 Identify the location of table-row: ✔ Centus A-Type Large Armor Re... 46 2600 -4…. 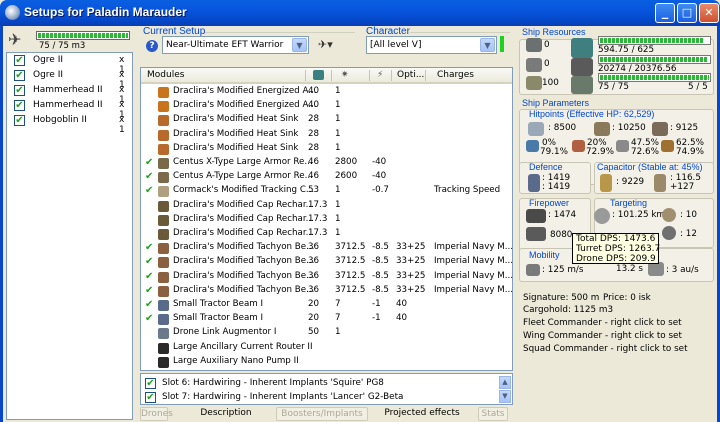
(326, 177).